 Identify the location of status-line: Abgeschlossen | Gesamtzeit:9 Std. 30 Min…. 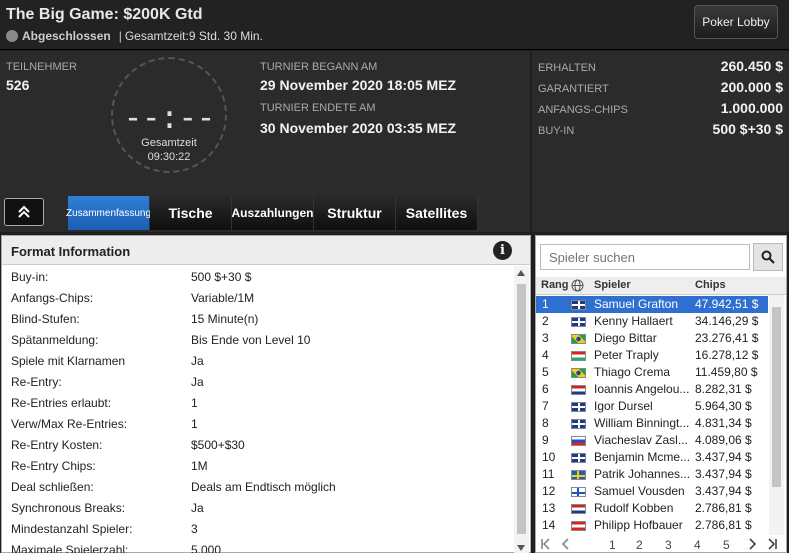
(134, 36).